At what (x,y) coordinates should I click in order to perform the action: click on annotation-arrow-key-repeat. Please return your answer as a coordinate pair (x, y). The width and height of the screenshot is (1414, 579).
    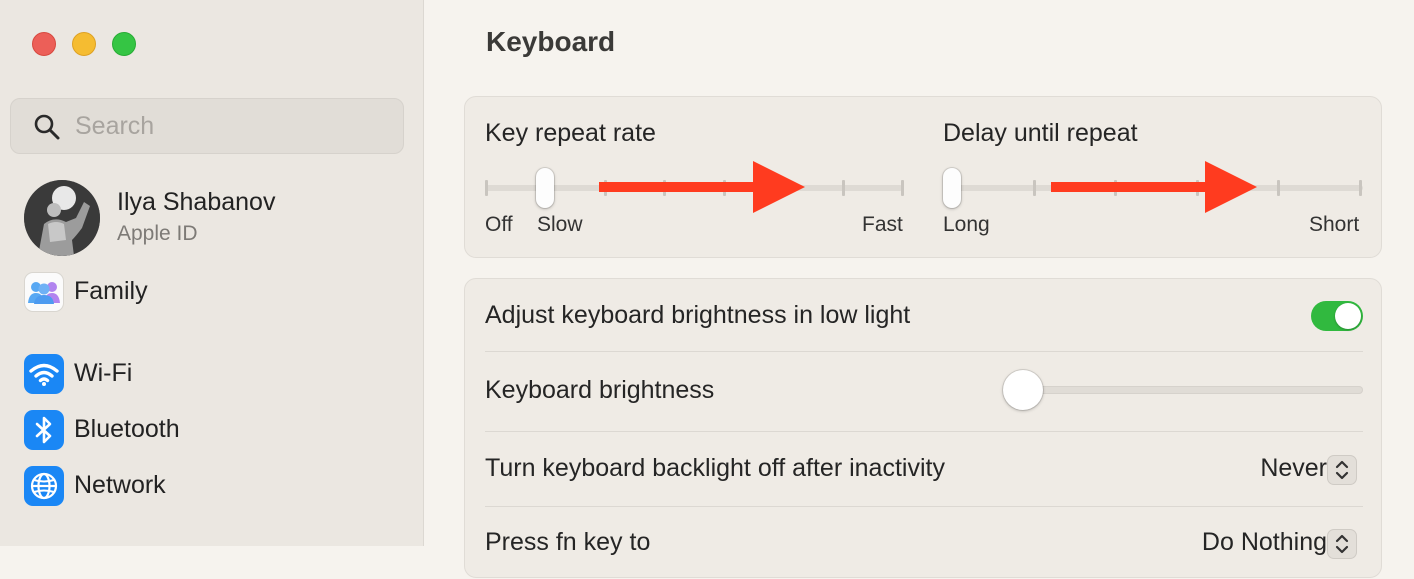
    Looking at the image, I should click on (702, 187).